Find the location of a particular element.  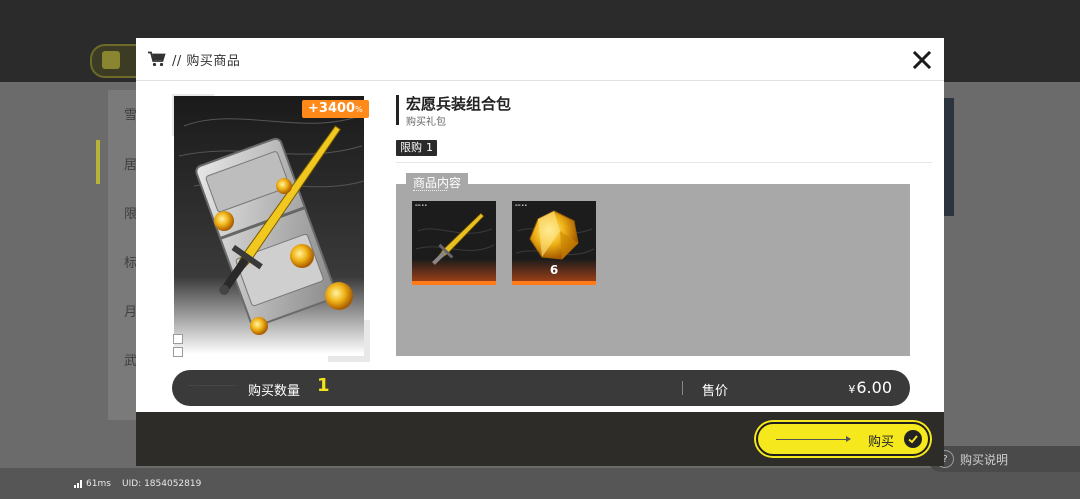

price-value: ¥6.00 is located at coordinates (870, 387).